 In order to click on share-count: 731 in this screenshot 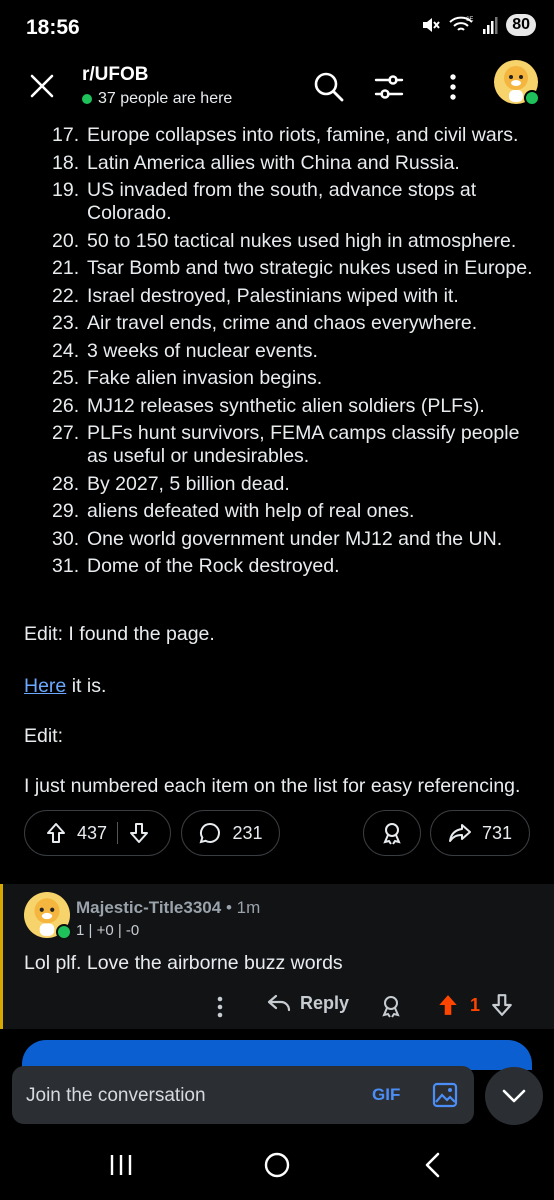, I will do `click(497, 832)`.